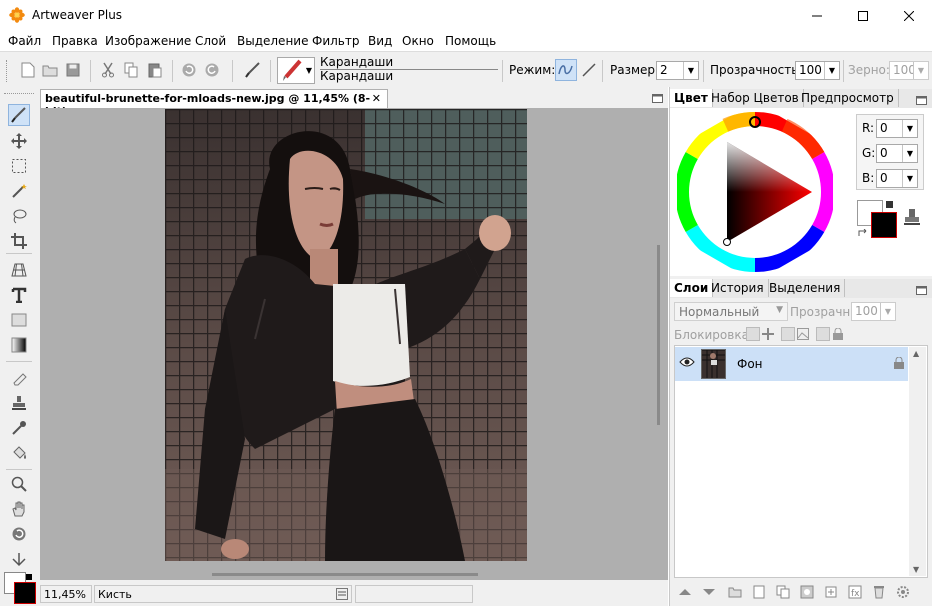 The height and width of the screenshot is (606, 932). What do you see at coordinates (855, 593) in the screenshot?
I see `layer-effects-icon: fx` at bounding box center [855, 593].